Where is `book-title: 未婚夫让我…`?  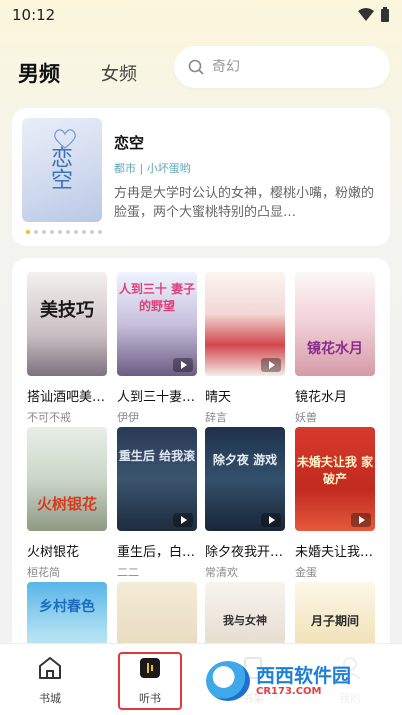
book-title: 未婚夫让我… is located at coordinates (334, 552).